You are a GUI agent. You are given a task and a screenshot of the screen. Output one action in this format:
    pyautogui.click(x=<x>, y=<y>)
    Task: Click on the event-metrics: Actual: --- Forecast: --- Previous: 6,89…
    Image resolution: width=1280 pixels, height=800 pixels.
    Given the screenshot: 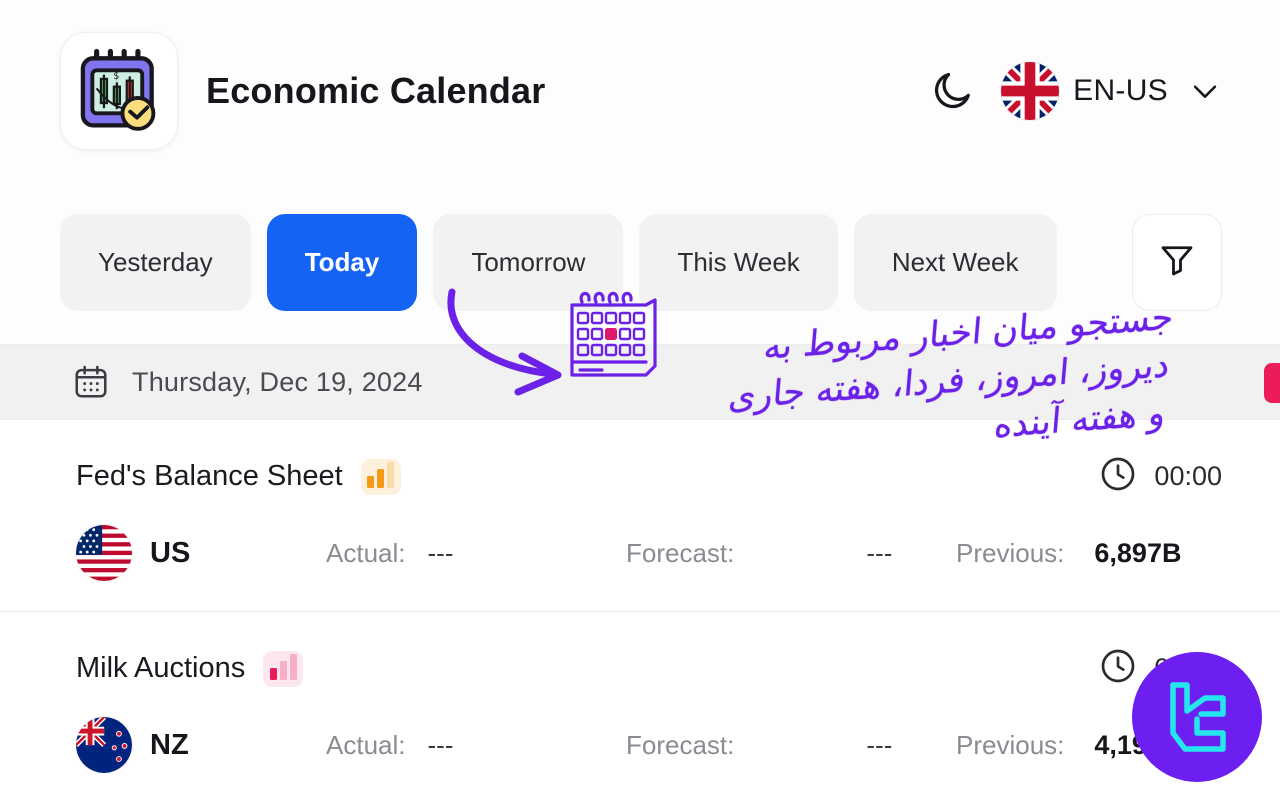 What is the action you would take?
    pyautogui.click(x=774, y=553)
    